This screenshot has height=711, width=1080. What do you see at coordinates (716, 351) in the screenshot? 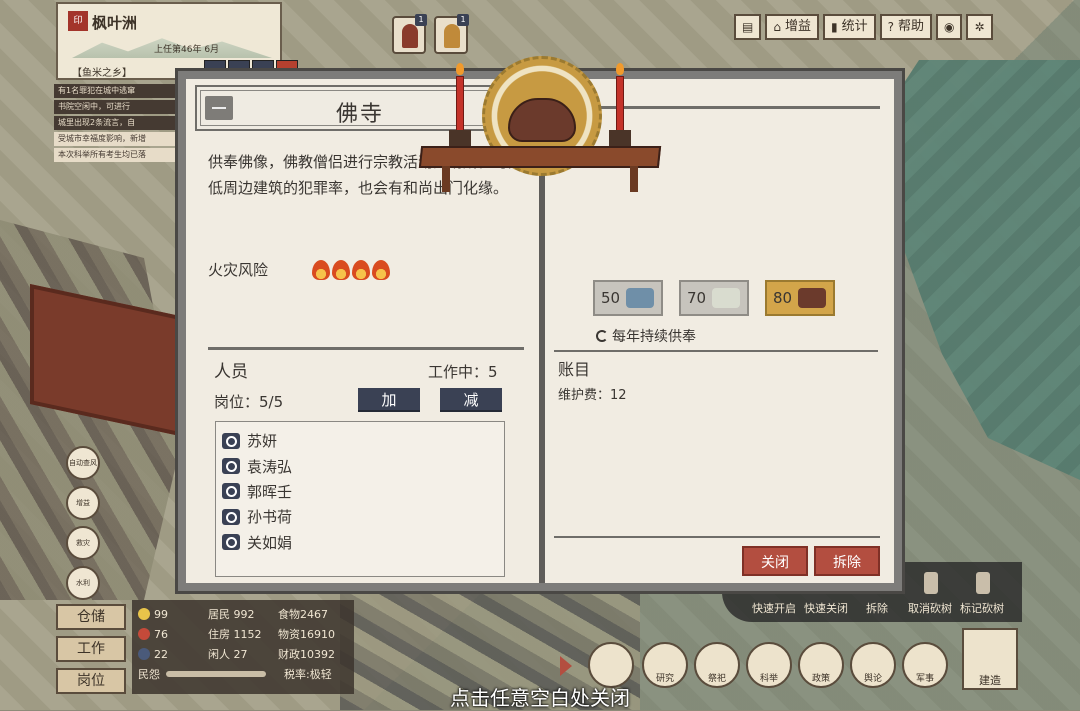
I see `upkeep-divider` at bounding box center [716, 351].